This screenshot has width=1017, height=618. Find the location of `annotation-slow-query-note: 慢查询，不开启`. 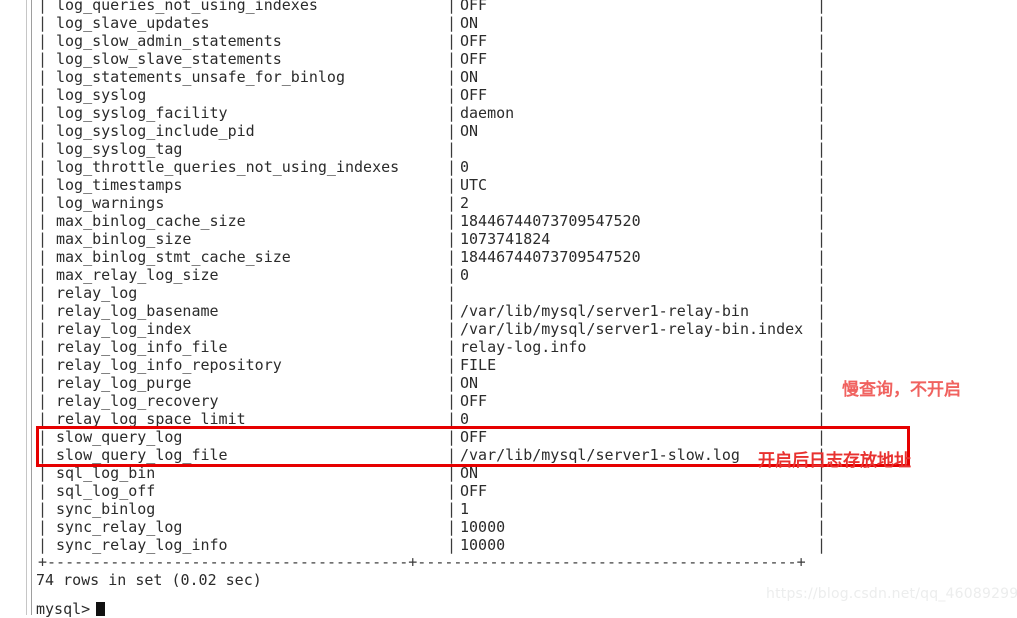

annotation-slow-query-note: 慢查询，不开启 is located at coordinates (901, 390).